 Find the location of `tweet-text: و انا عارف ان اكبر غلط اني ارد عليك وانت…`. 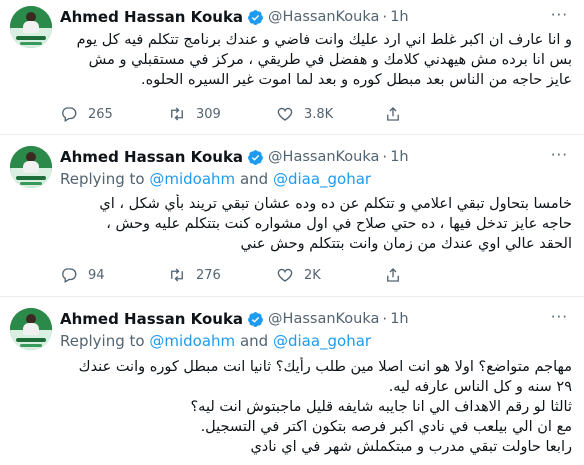

tweet-text: و انا عارف ان اكبر غلط اني ارد عليك وانت… is located at coordinates (316, 60).